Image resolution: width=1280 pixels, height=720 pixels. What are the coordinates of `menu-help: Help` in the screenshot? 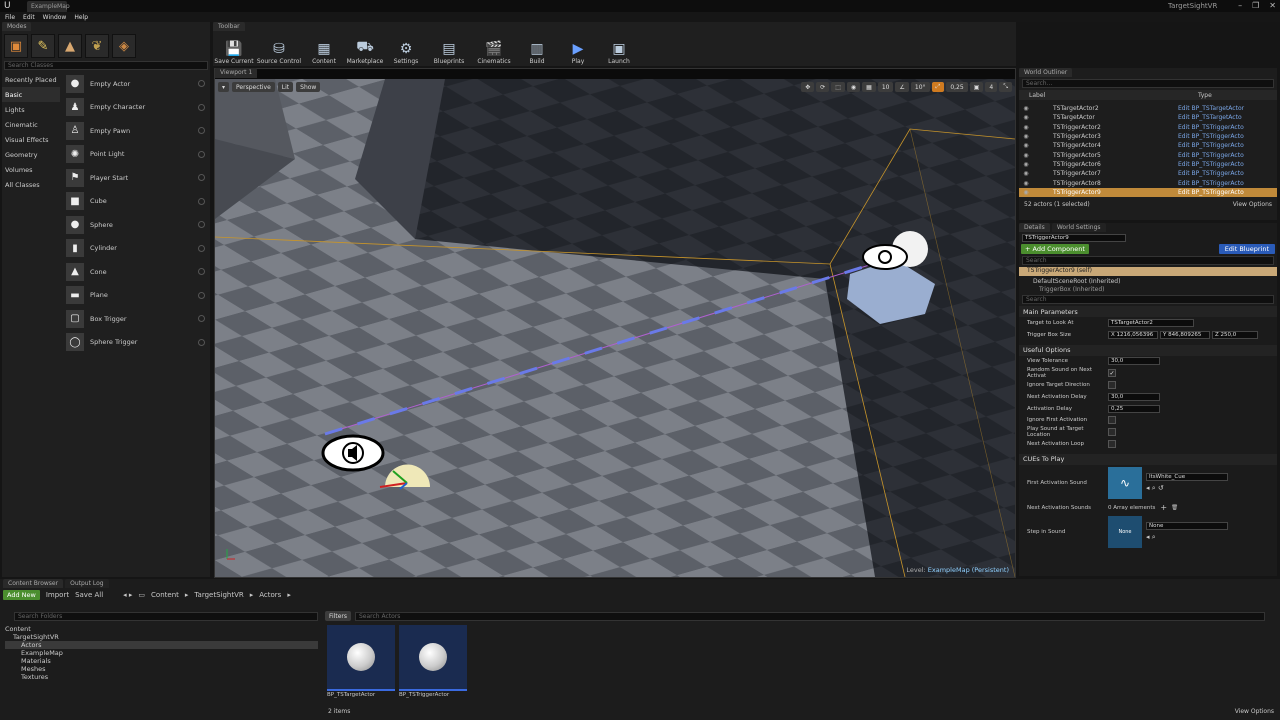 It's located at (81, 17).